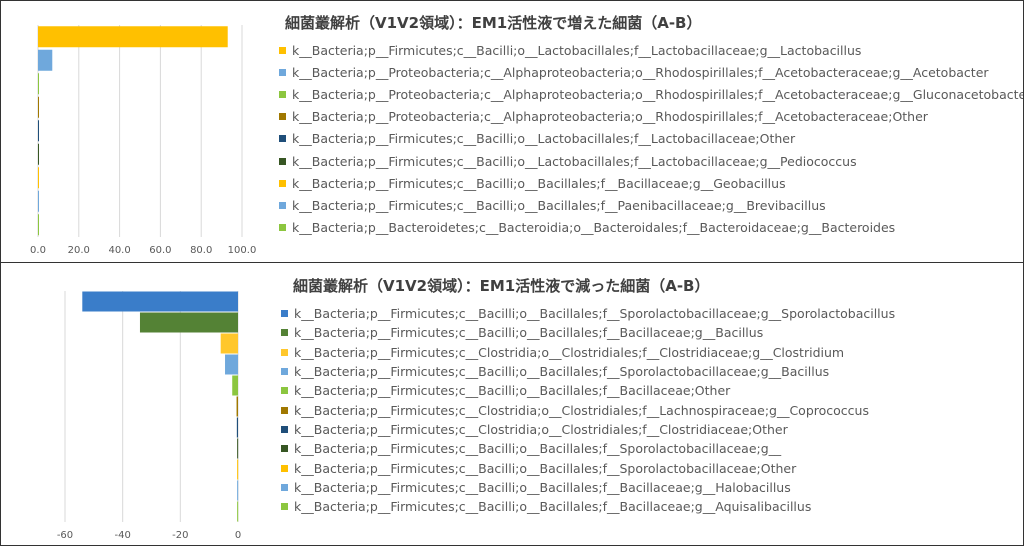 The width and height of the screenshot is (1024, 546). I want to click on chart-title-increased: 細菌叢解析（V1V2領域）：EM1活性液で増えた細菌（A-B）, so click(493, 23).